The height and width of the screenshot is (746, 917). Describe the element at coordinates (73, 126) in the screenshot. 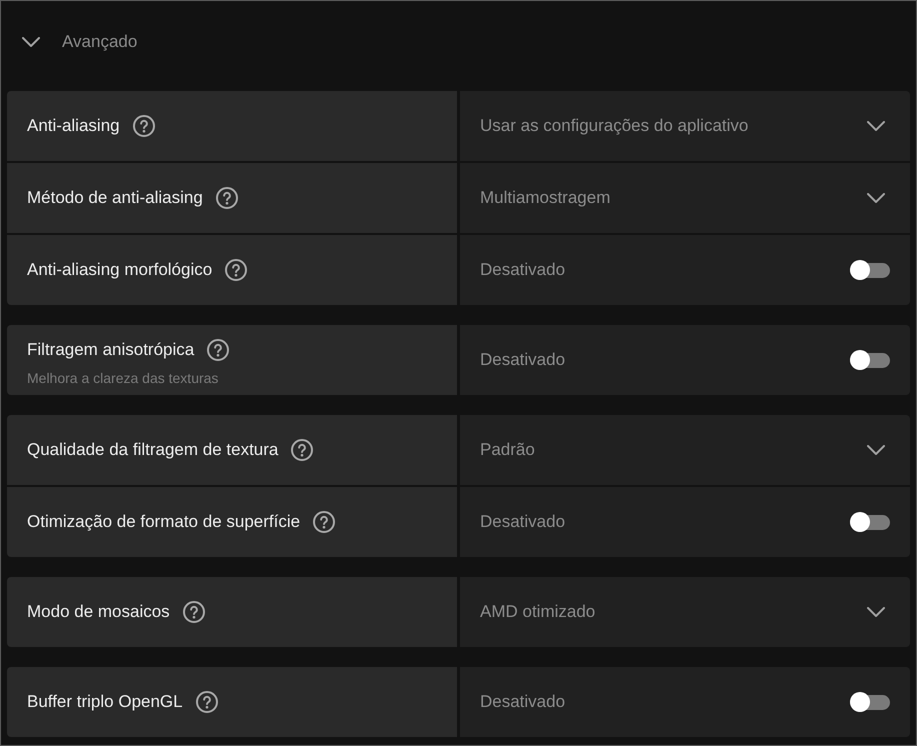

I see `setting-label: Anti-aliasing` at that location.